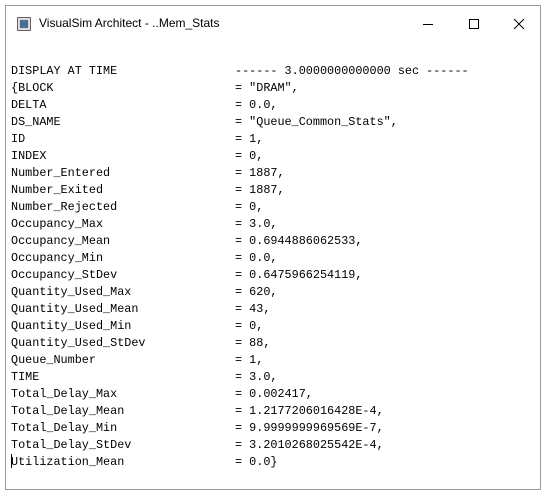 The width and height of the screenshot is (554, 502). What do you see at coordinates (267, 88) in the screenshot?
I see `stats-value: = "DRAM",` at bounding box center [267, 88].